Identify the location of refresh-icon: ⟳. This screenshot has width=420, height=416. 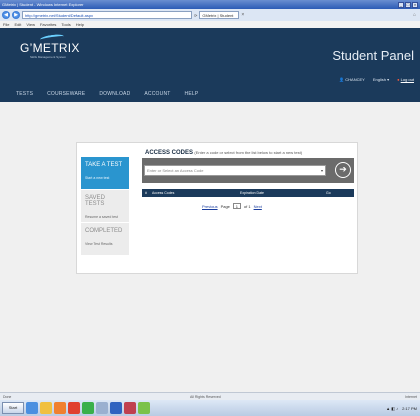
(195, 15).